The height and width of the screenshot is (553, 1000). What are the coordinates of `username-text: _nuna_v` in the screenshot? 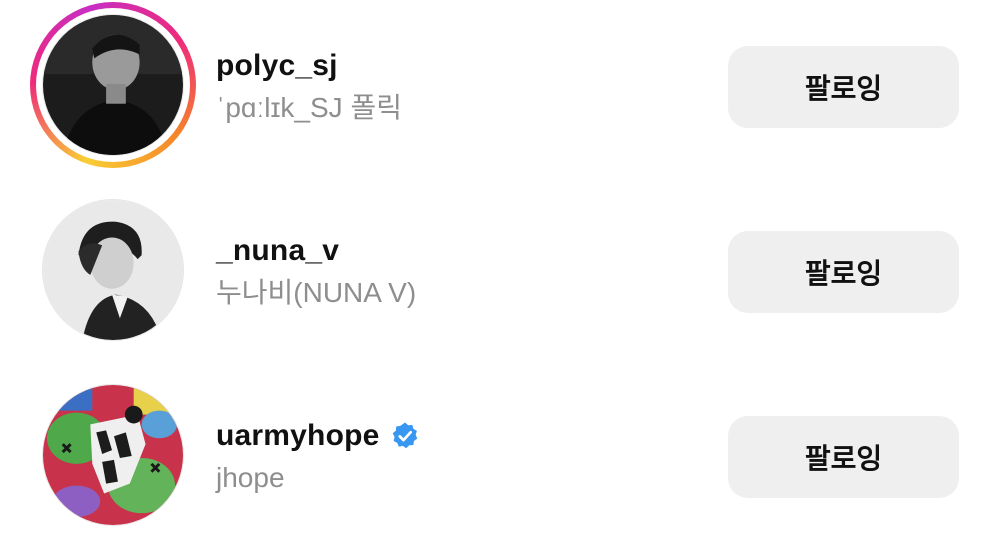 It's located at (277, 251).